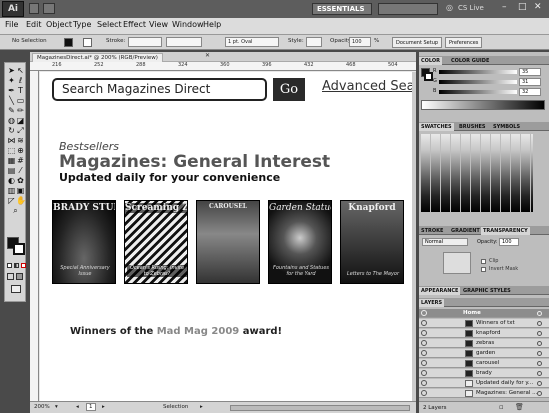 The image size is (549, 413). I want to click on artboard-number: 1, so click(91, 407).